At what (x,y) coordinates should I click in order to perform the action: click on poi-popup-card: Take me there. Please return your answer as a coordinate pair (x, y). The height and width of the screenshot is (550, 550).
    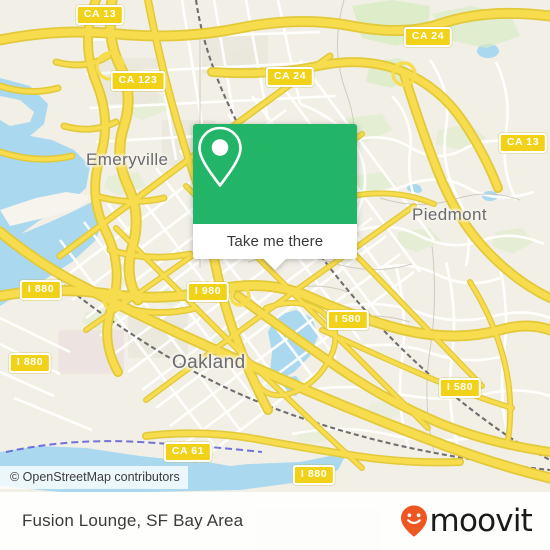
    Looking at the image, I should click on (275, 197).